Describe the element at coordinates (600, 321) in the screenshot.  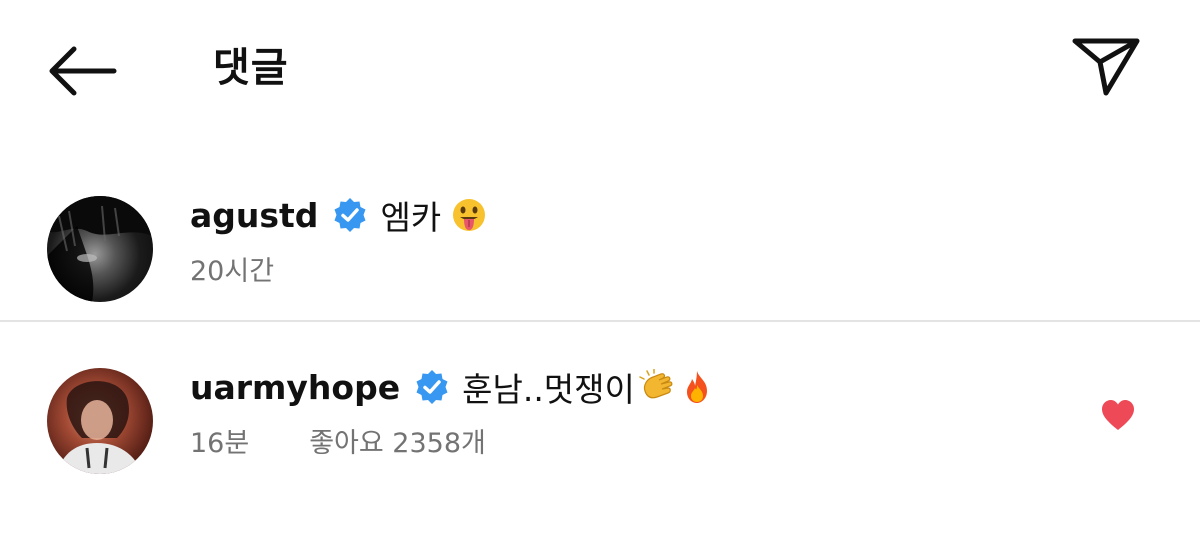
I see `divider` at that location.